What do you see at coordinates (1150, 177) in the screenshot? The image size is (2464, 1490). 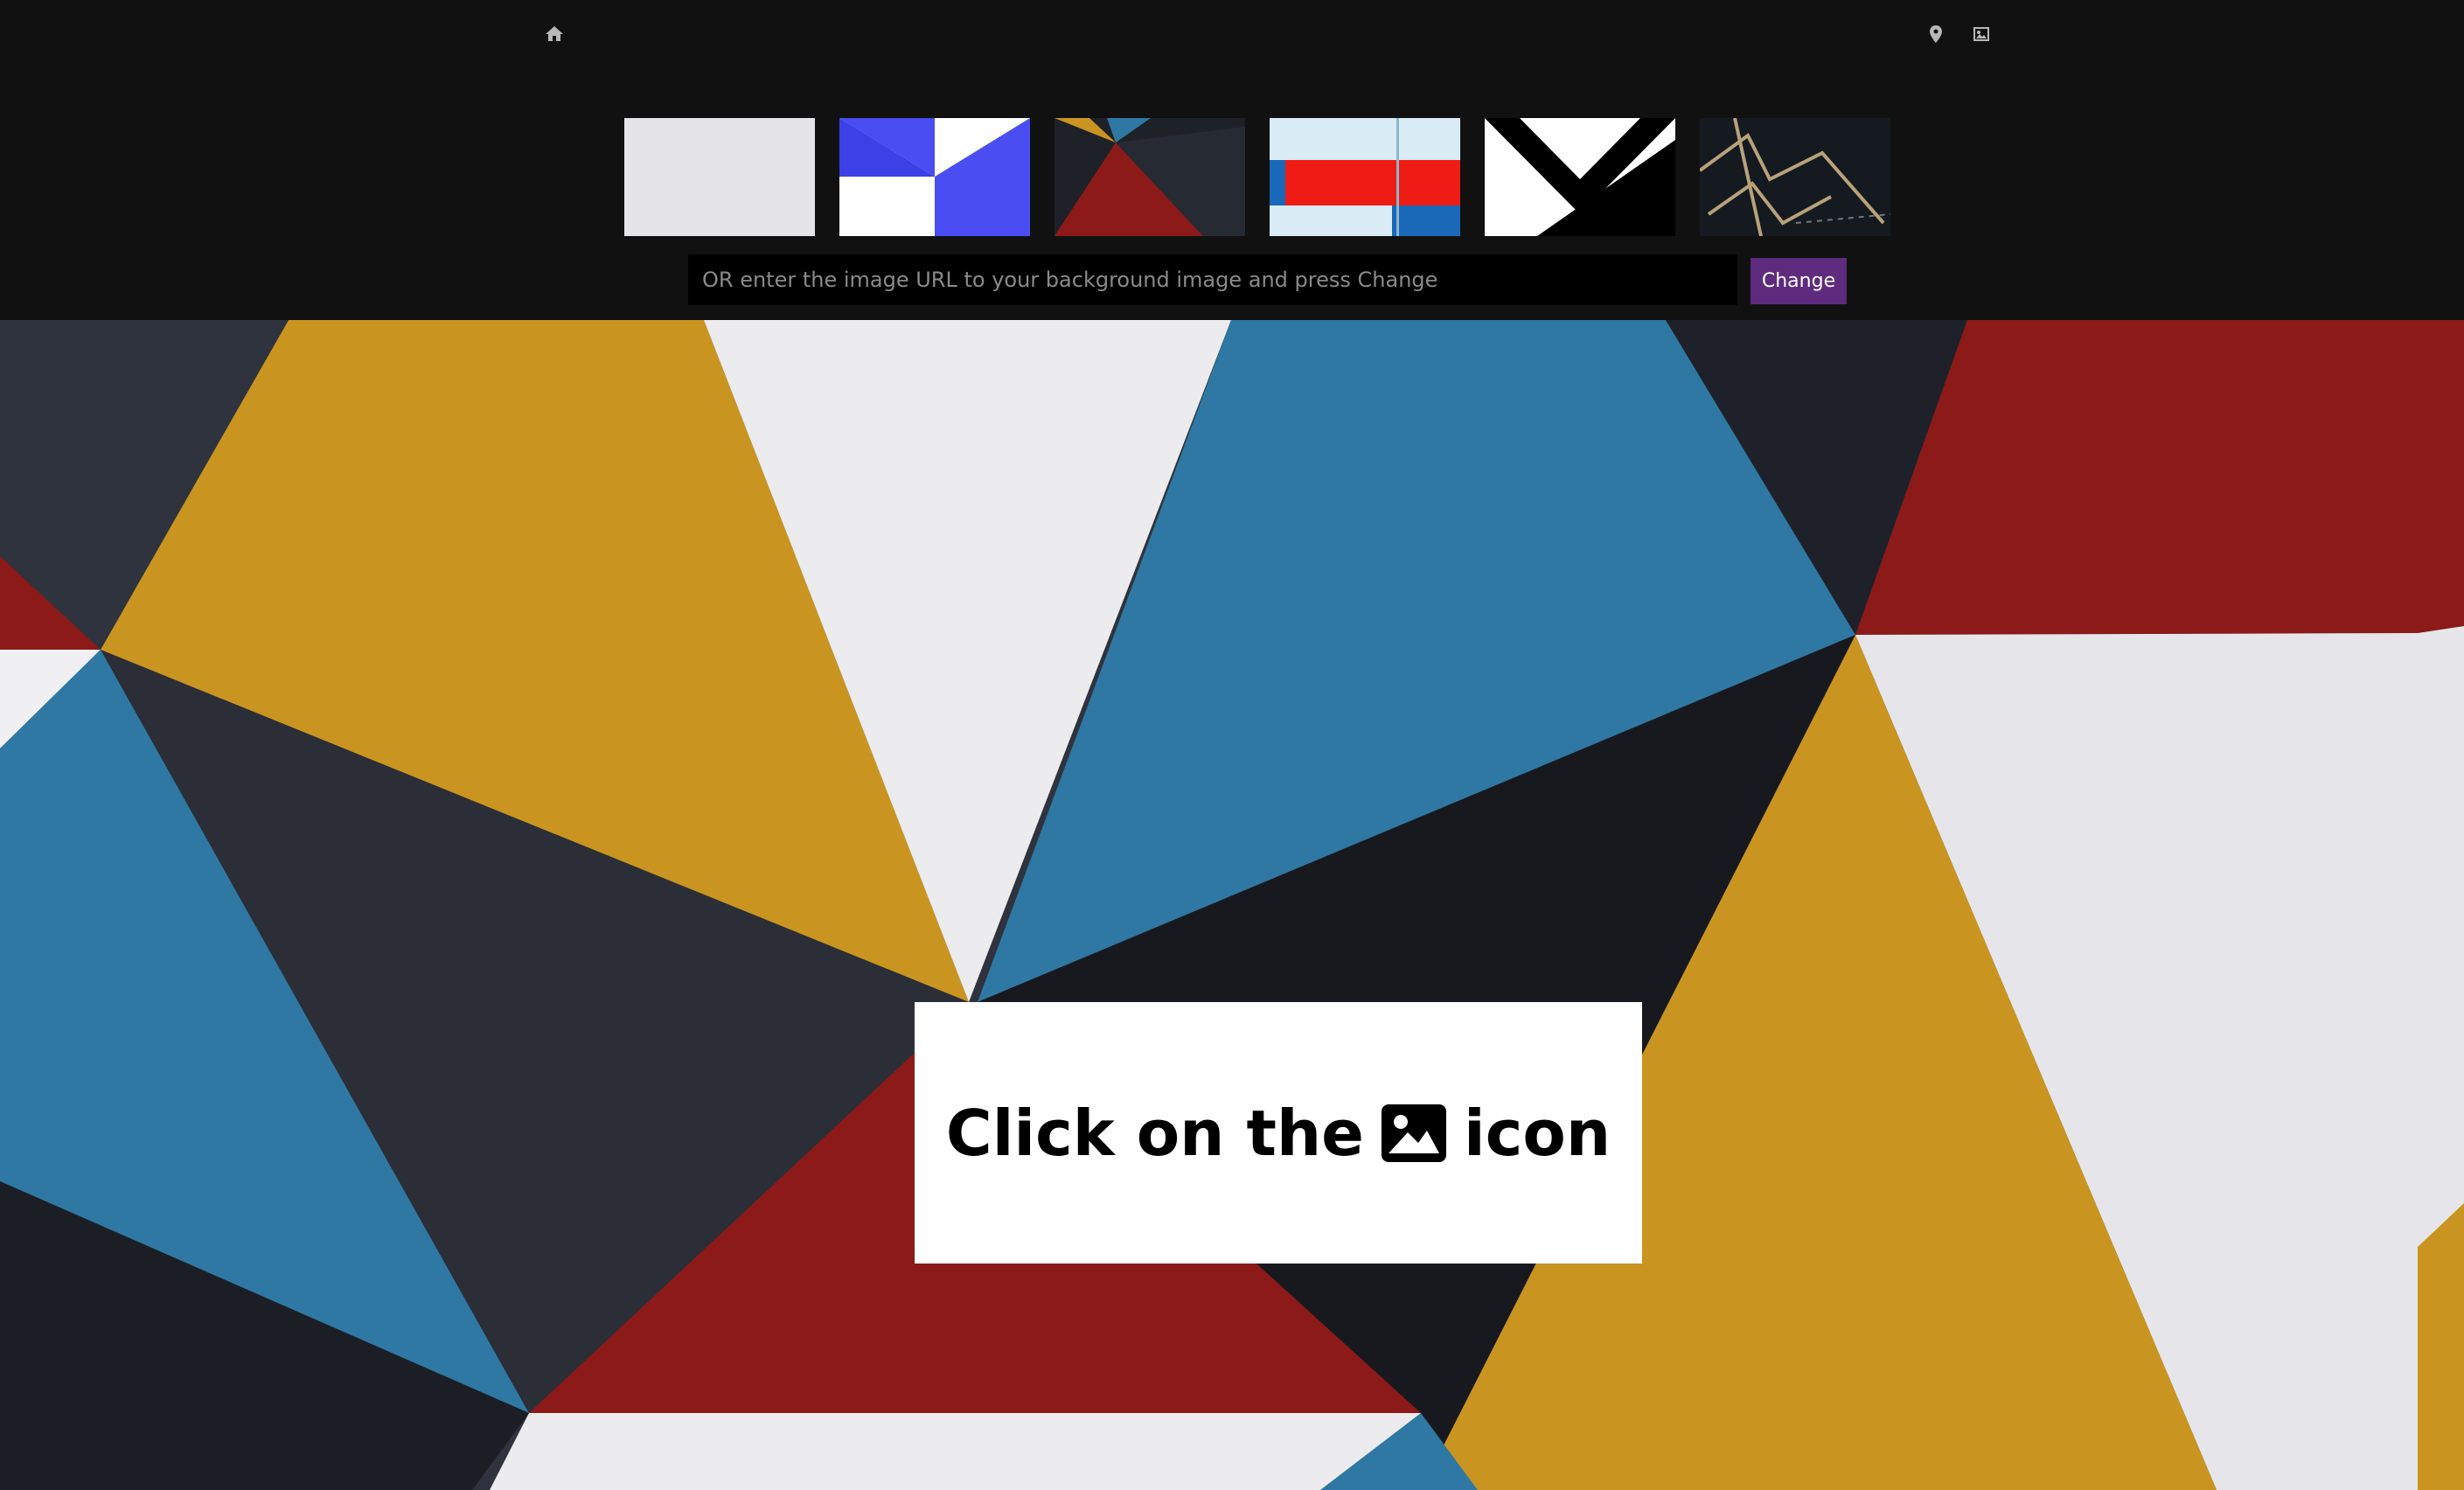 I see `thumbnail-colored-triangles` at bounding box center [1150, 177].